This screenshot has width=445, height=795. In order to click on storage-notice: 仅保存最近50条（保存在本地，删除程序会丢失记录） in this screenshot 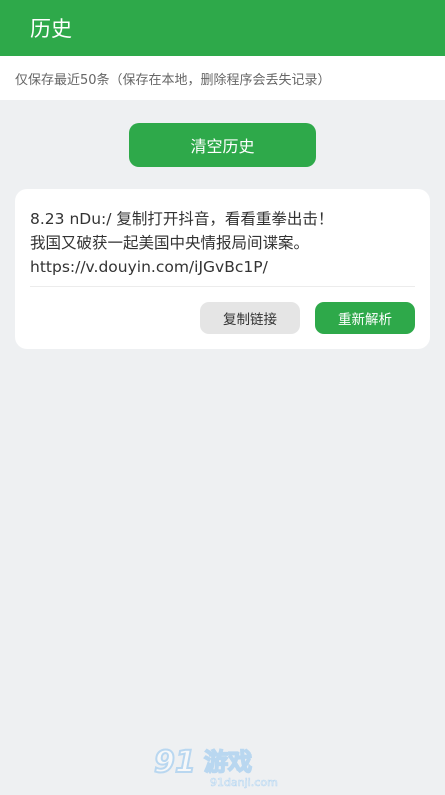, I will do `click(222, 78)`.